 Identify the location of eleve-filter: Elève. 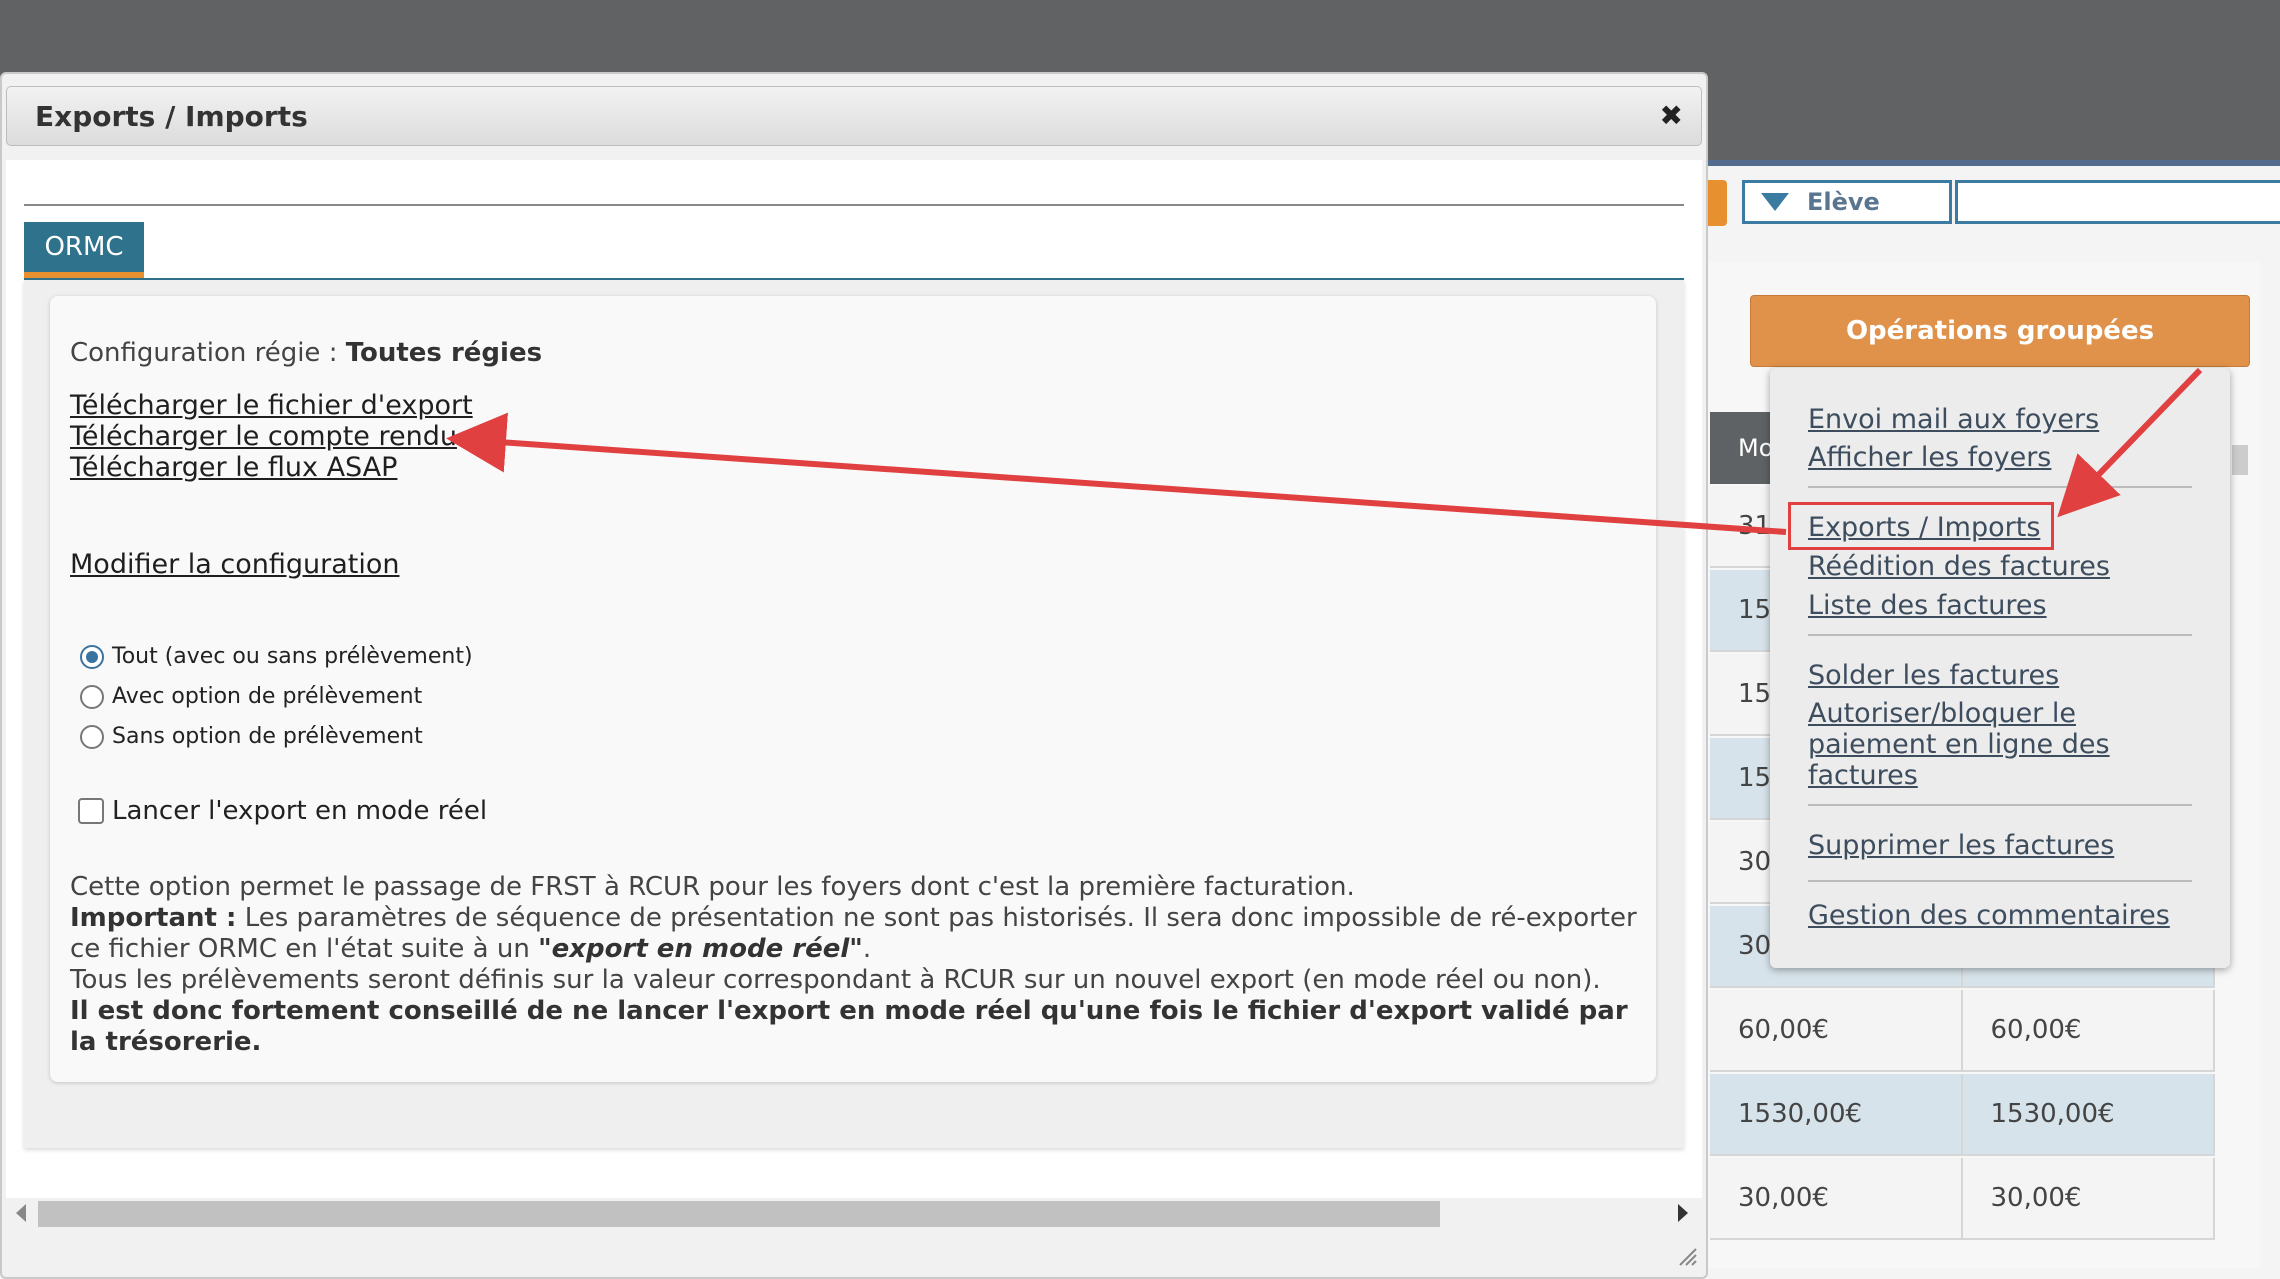
(1847, 202).